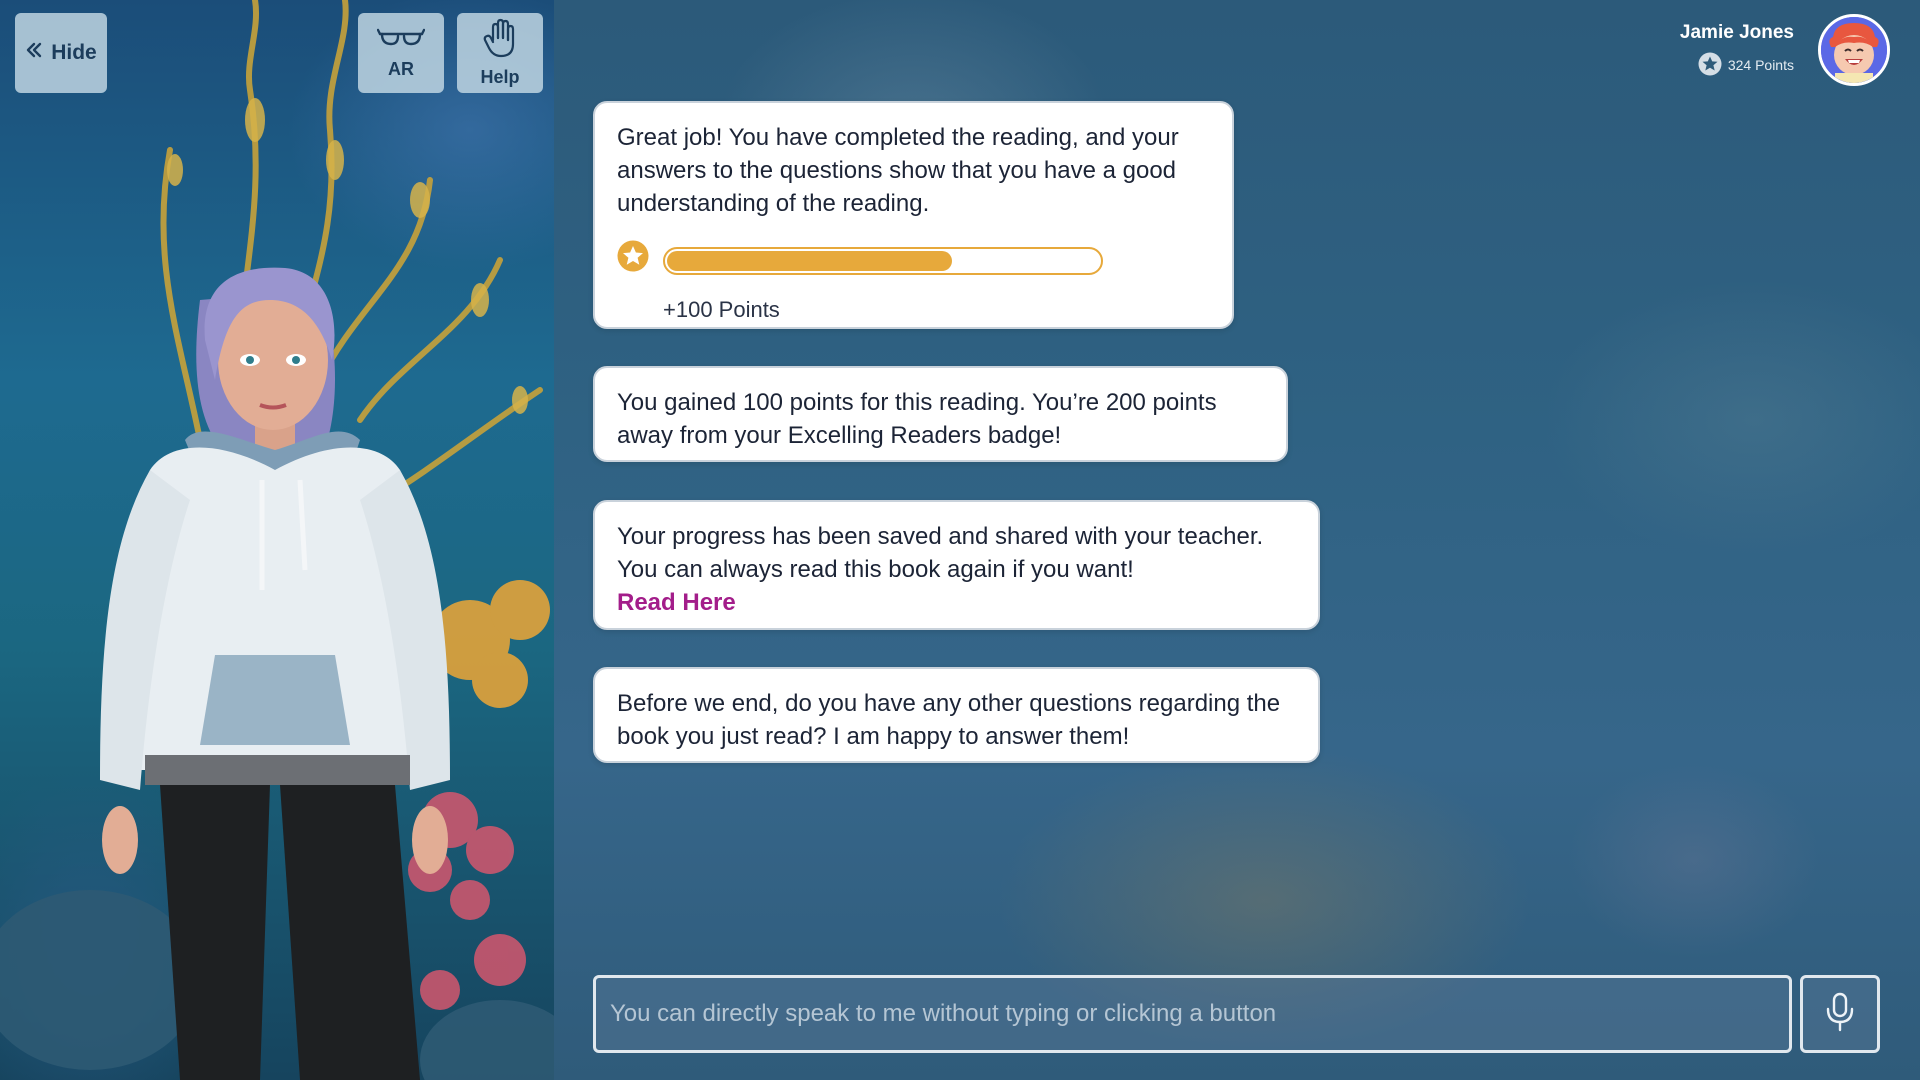 The image size is (1920, 1080). I want to click on ar-button-label: AR, so click(401, 69).